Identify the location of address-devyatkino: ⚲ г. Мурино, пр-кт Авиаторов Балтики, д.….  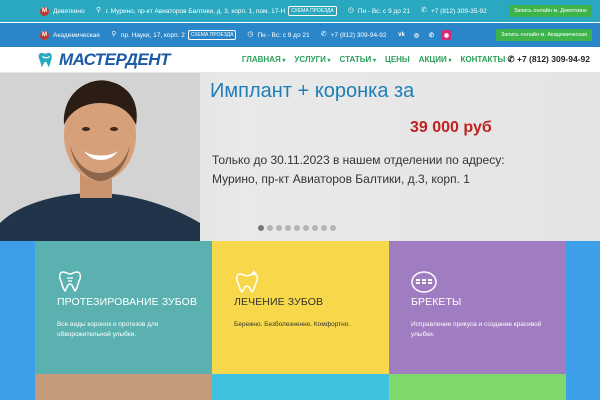
(216, 11).